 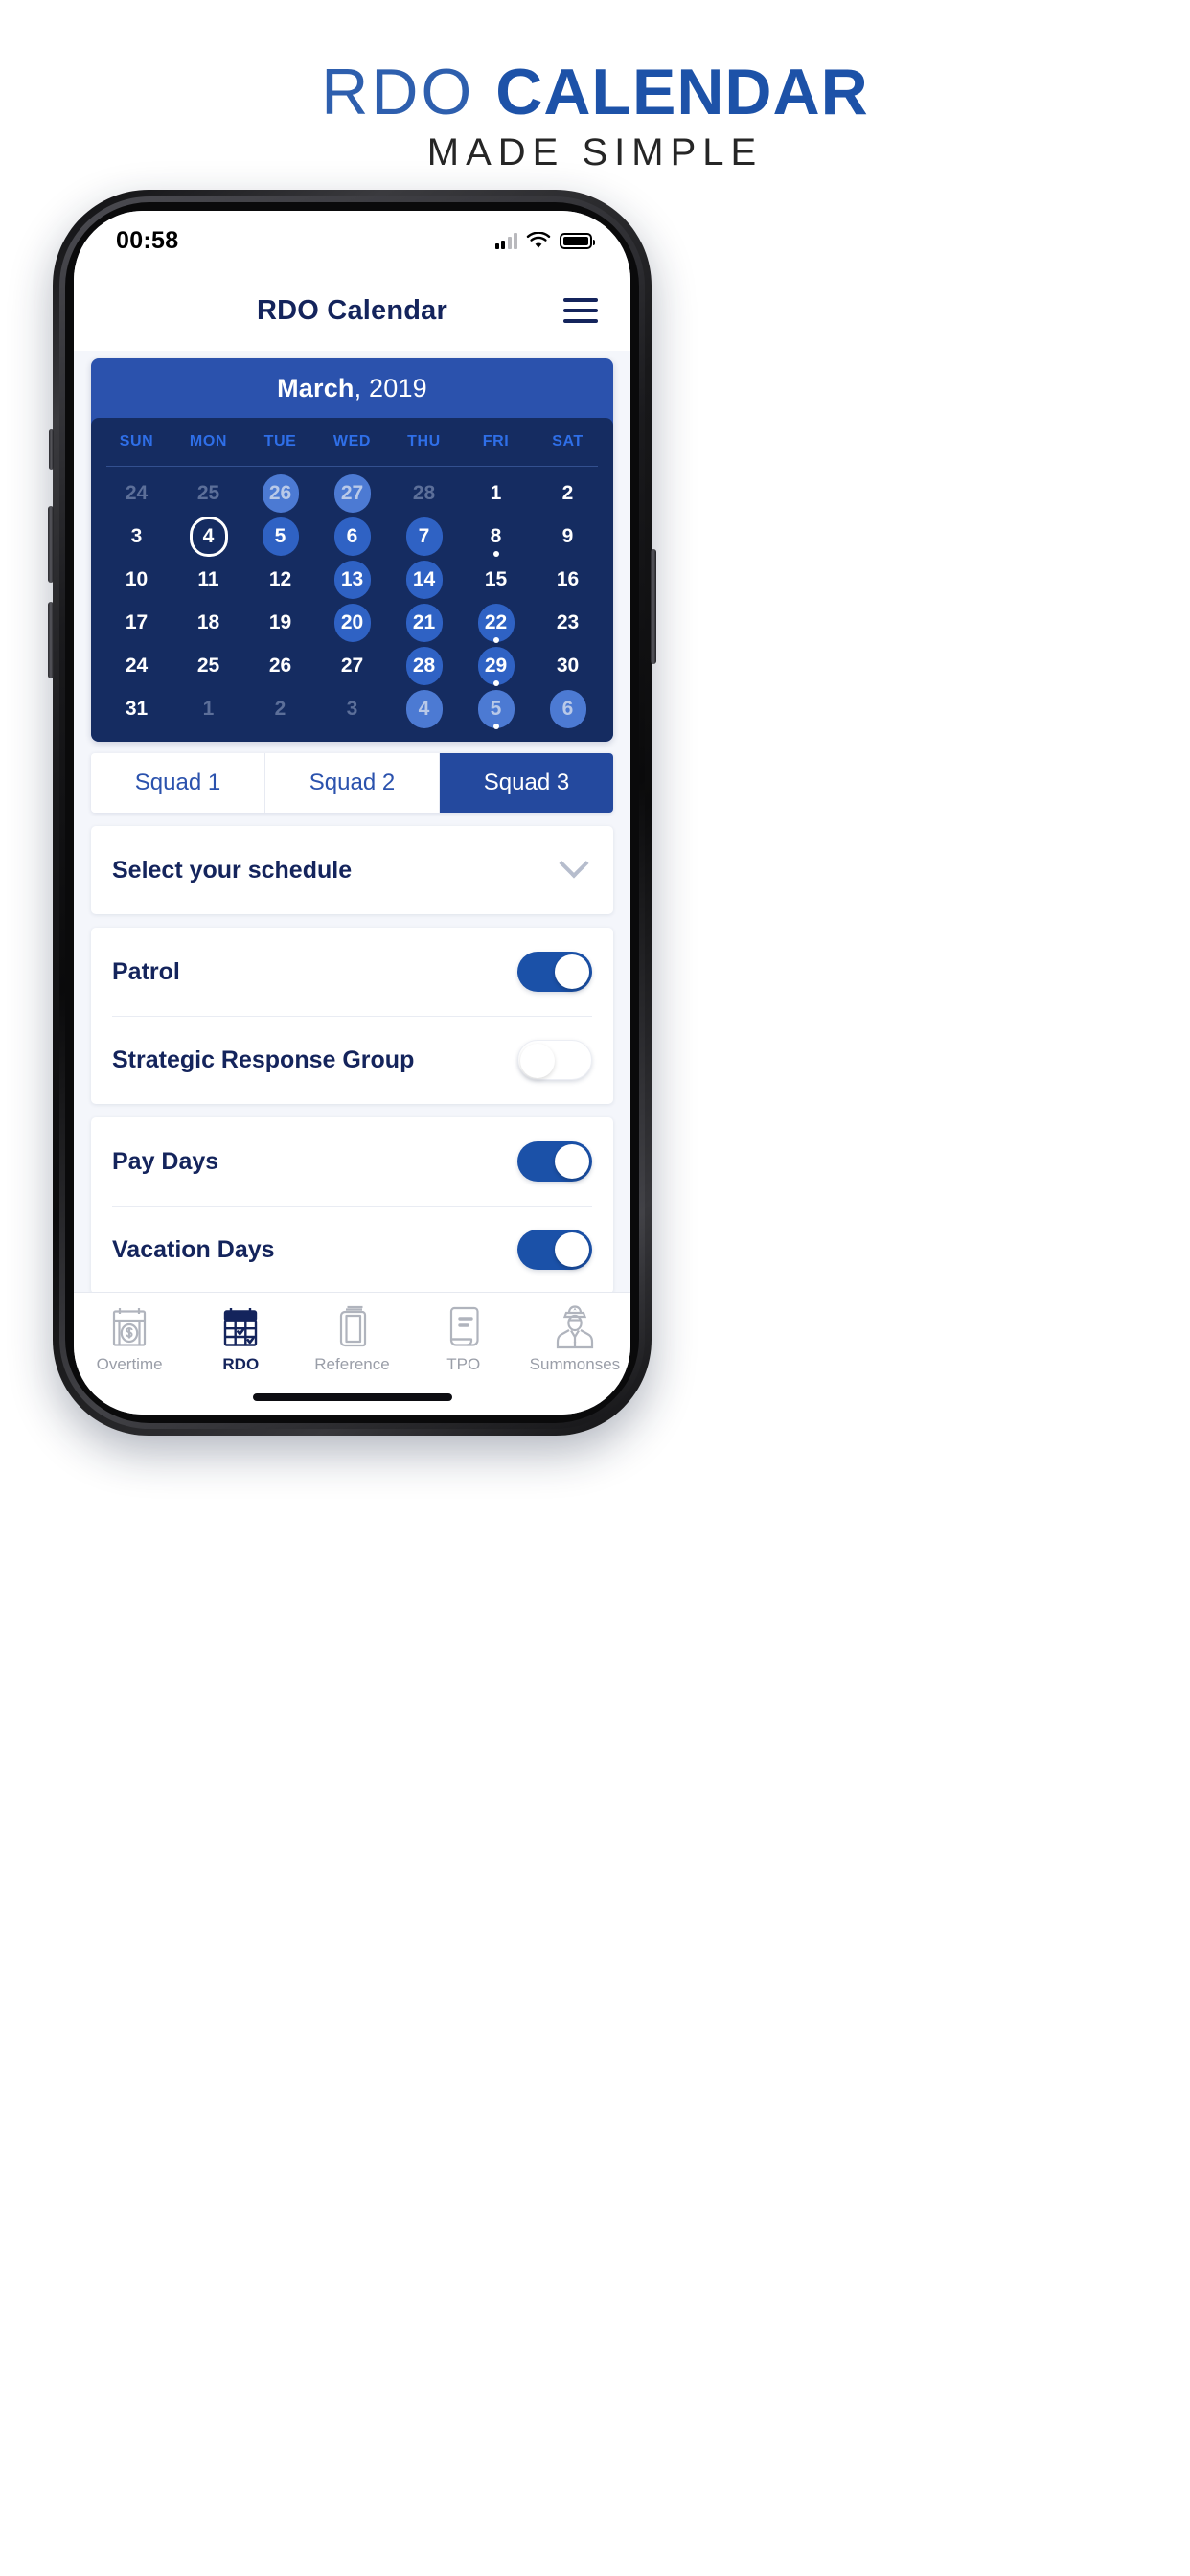 I want to click on calendar-day-number: 4, so click(x=209, y=537).